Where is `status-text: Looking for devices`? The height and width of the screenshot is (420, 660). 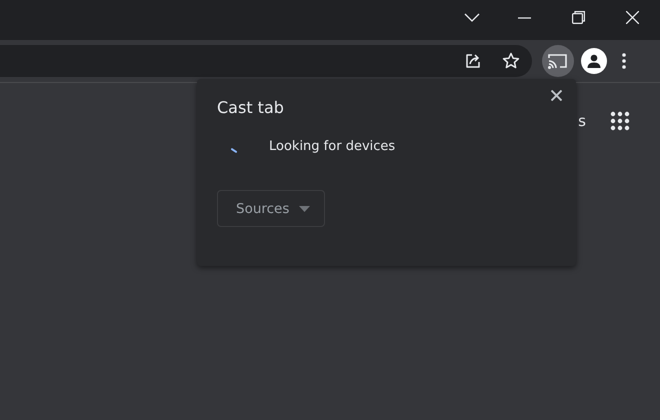
status-text: Looking for devices is located at coordinates (332, 146).